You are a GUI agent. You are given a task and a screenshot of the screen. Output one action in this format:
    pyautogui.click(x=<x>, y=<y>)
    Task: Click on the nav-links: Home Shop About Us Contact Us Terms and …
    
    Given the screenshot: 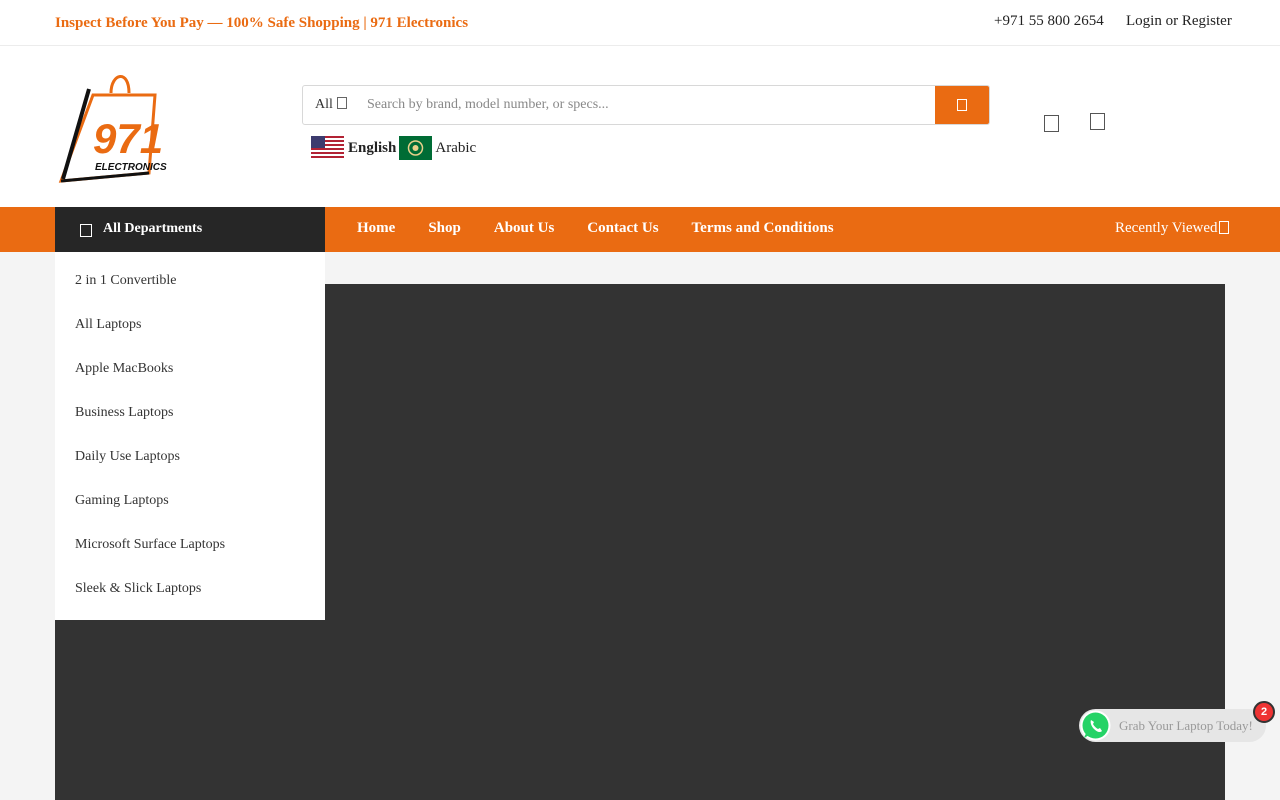 What is the action you would take?
    pyautogui.click(x=612, y=228)
    